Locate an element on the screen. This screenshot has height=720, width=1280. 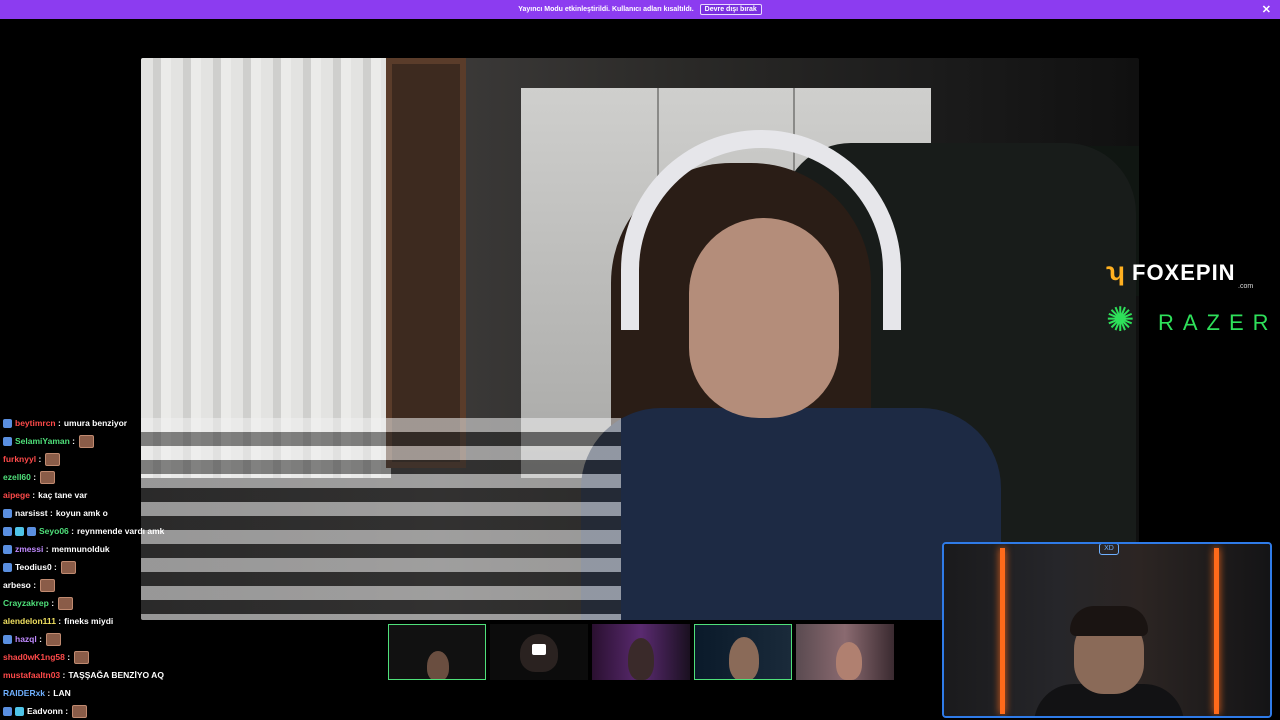
chat-username: Teodius0 is located at coordinates (33, 567).